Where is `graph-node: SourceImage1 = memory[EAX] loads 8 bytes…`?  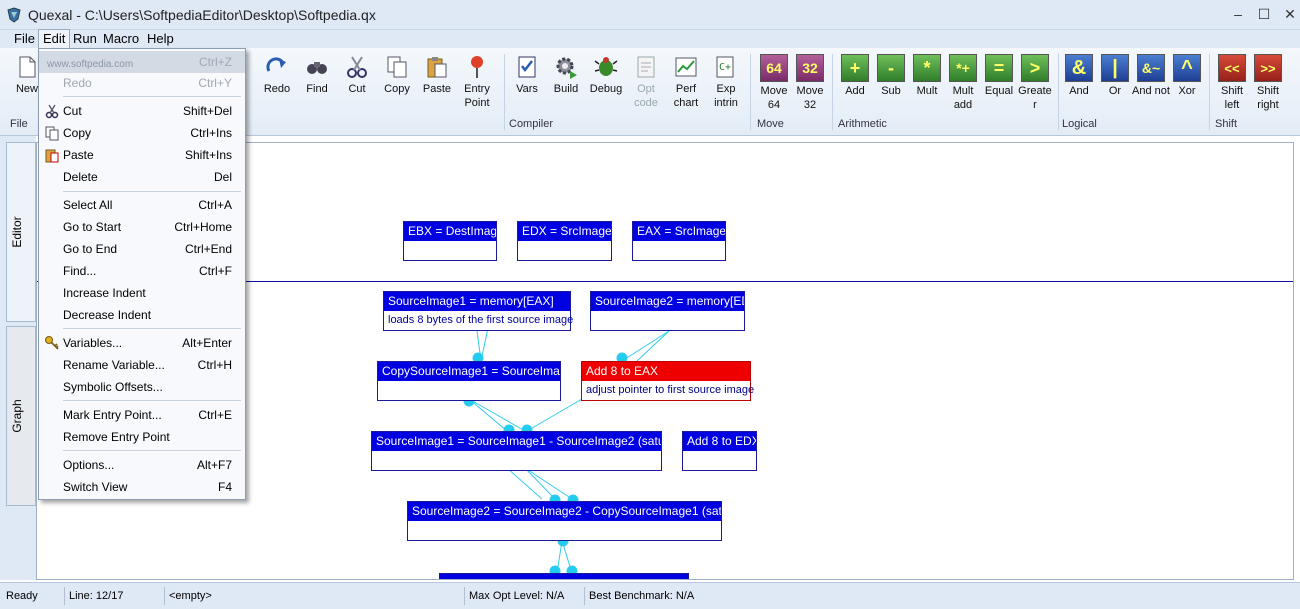
graph-node: SourceImage1 = memory[EAX] loads 8 bytes… is located at coordinates (478, 311).